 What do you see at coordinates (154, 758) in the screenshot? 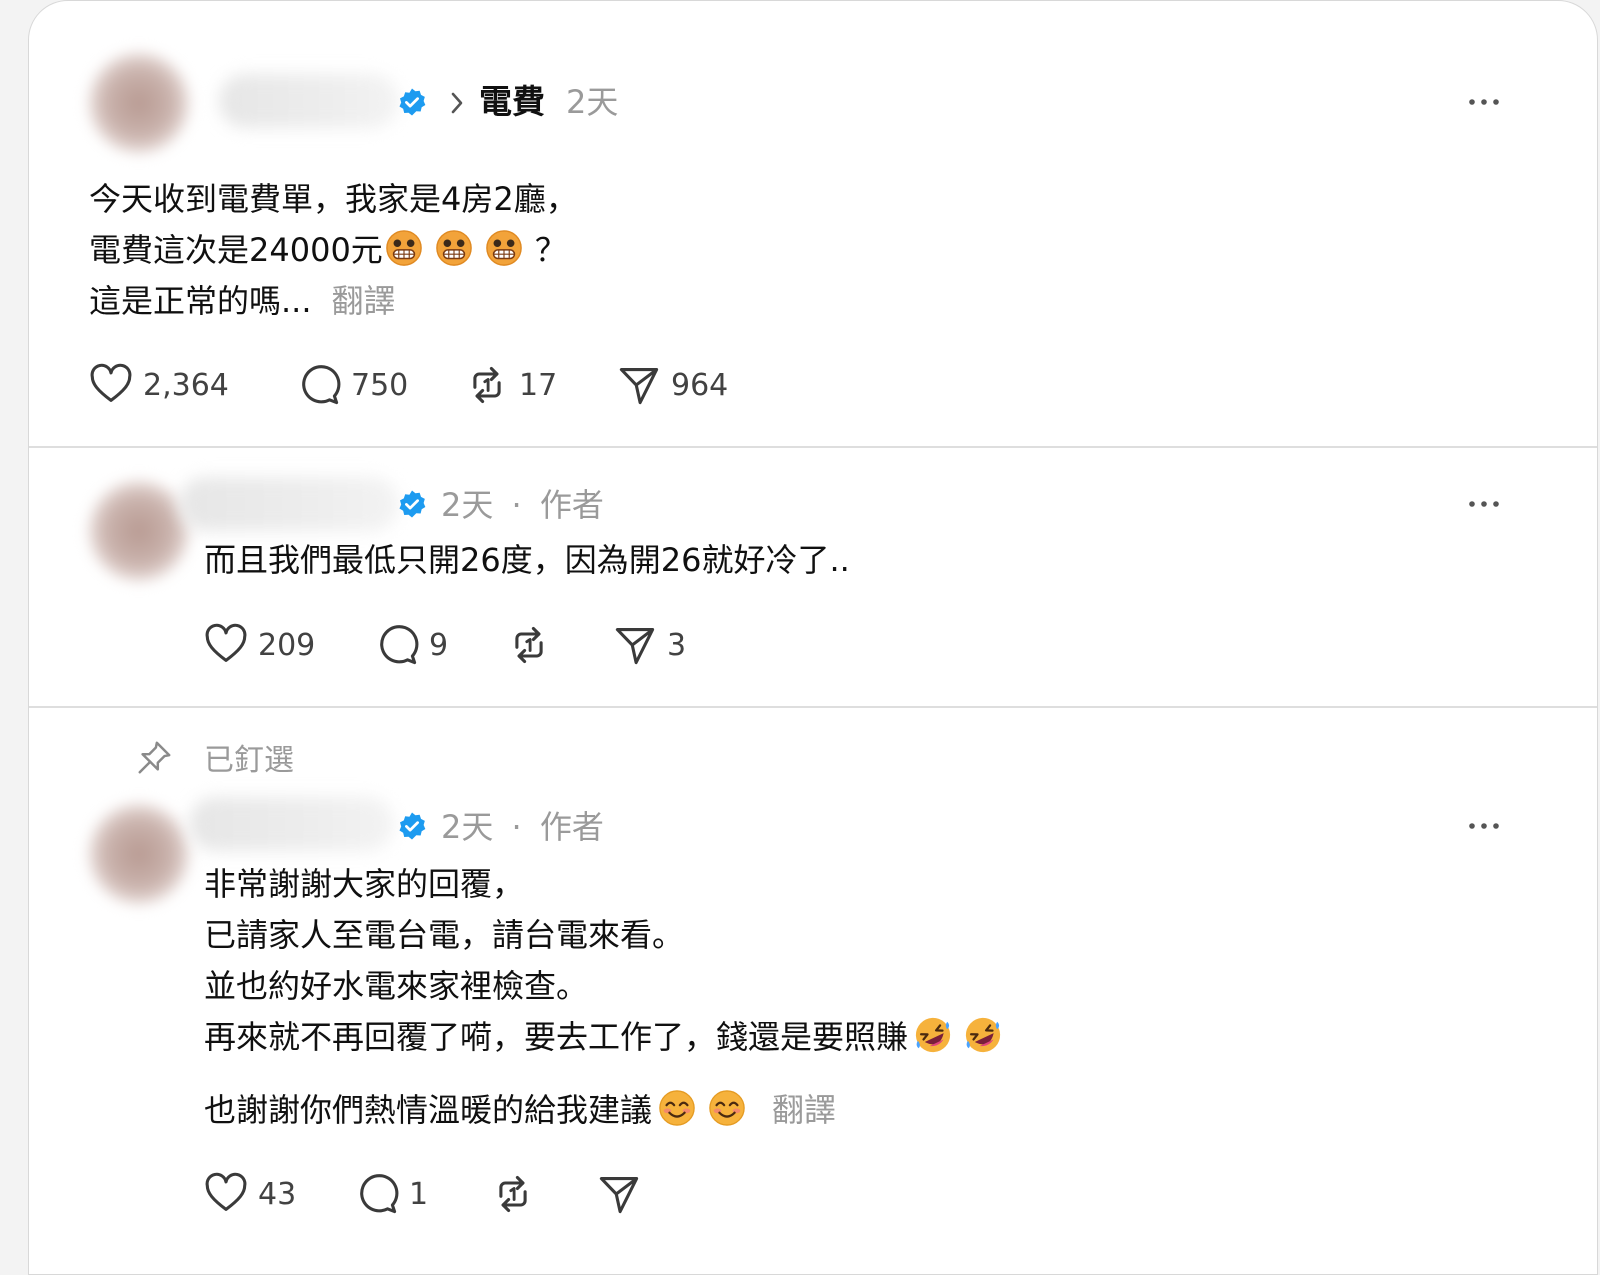
I see `pin-icon` at bounding box center [154, 758].